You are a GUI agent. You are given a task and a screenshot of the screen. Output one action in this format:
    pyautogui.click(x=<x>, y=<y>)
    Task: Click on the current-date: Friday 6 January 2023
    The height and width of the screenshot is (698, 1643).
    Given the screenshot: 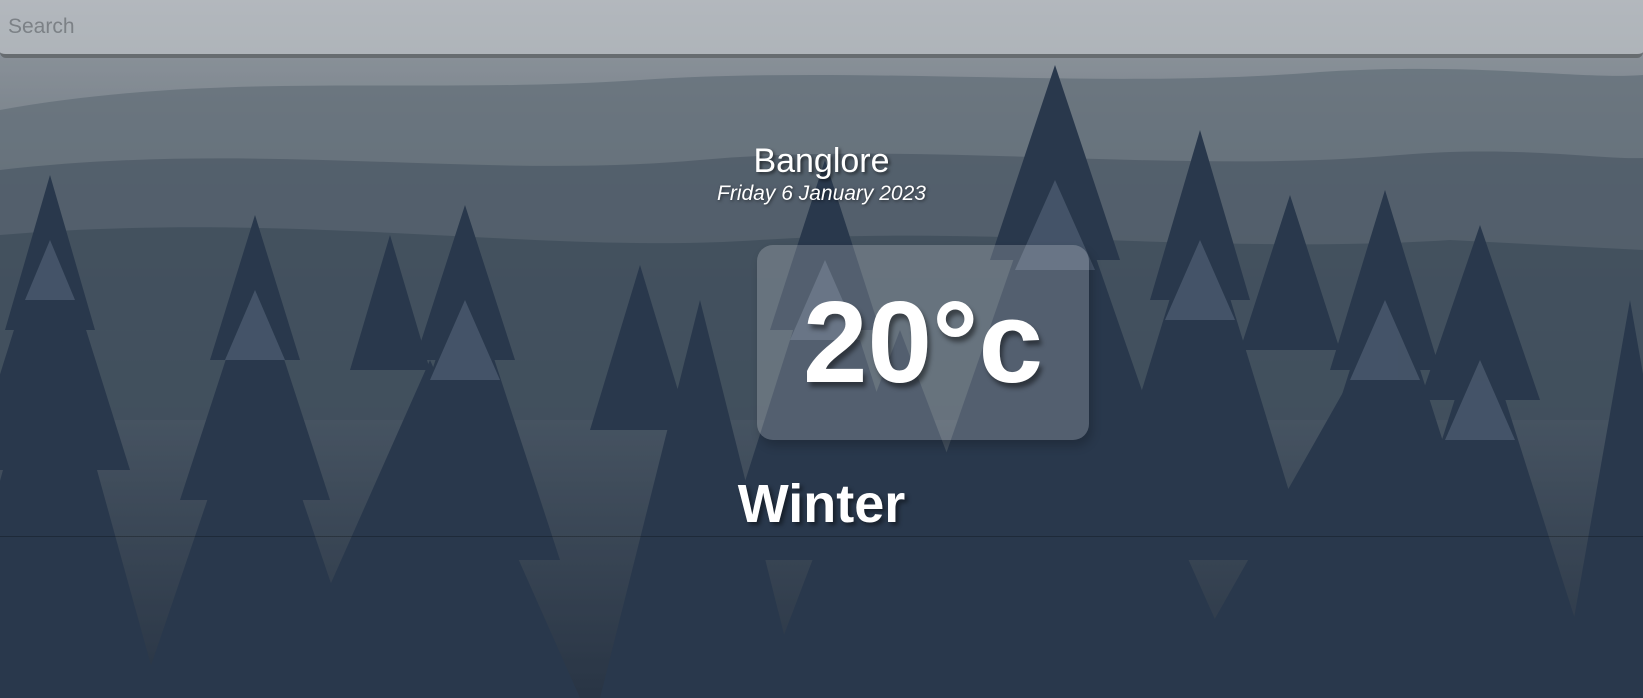 What is the action you would take?
    pyautogui.click(x=821, y=193)
    